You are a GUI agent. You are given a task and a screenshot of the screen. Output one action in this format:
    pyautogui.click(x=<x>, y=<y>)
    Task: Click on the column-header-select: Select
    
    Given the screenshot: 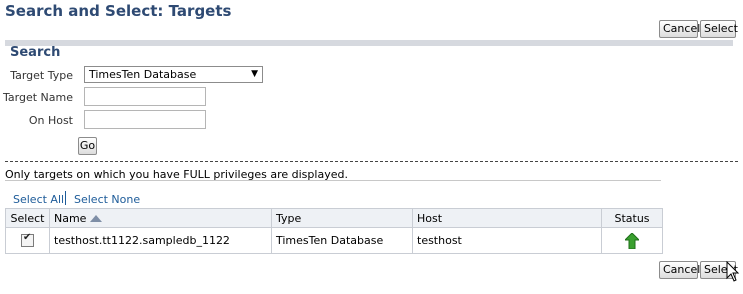 What is the action you would take?
    pyautogui.click(x=27, y=218)
    